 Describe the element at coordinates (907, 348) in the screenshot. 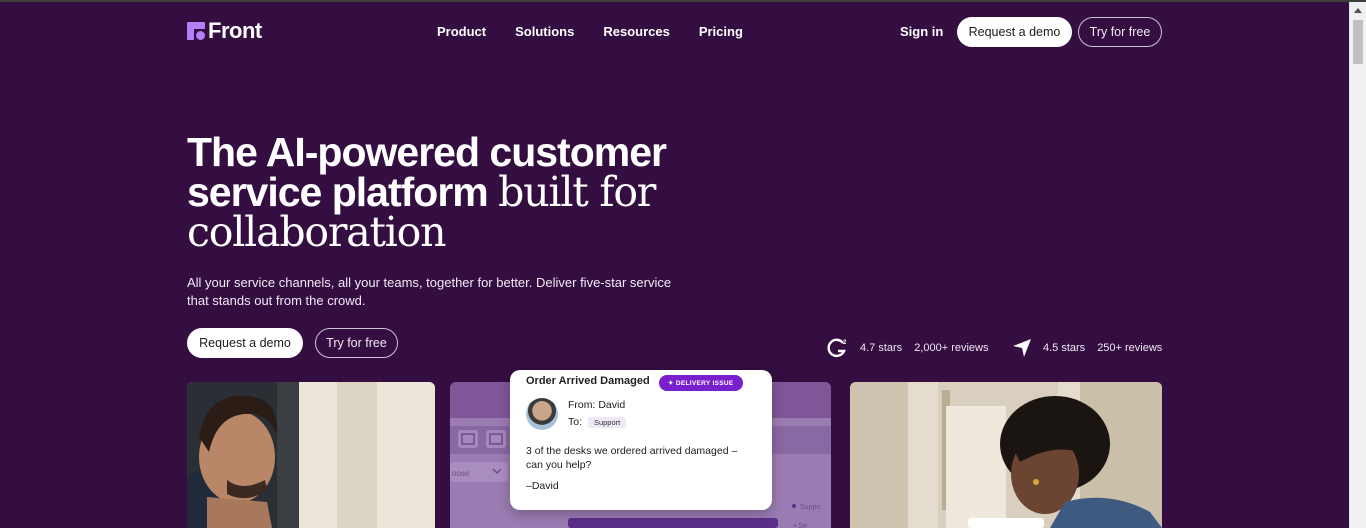

I see `g2-rating: 2 4.7 stars 2,000+ reviews` at that location.